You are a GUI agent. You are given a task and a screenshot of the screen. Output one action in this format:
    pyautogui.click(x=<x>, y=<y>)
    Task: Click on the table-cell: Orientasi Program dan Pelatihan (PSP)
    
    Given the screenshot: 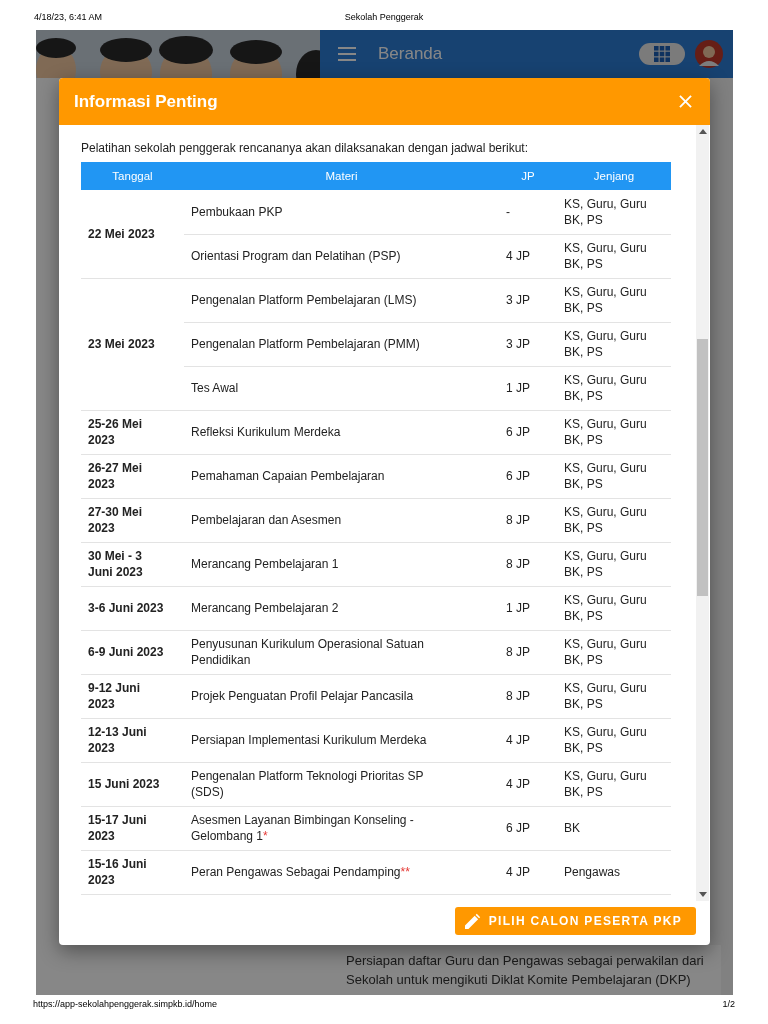 What is the action you would take?
    pyautogui.click(x=341, y=256)
    